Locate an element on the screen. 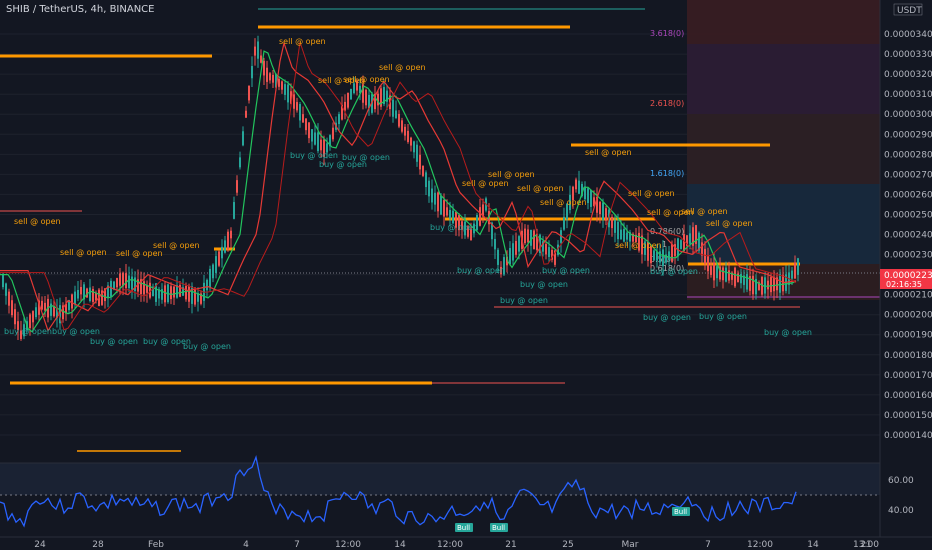 This screenshot has width=932, height=550. fib-label: 3.618(0) is located at coordinates (667, 33).